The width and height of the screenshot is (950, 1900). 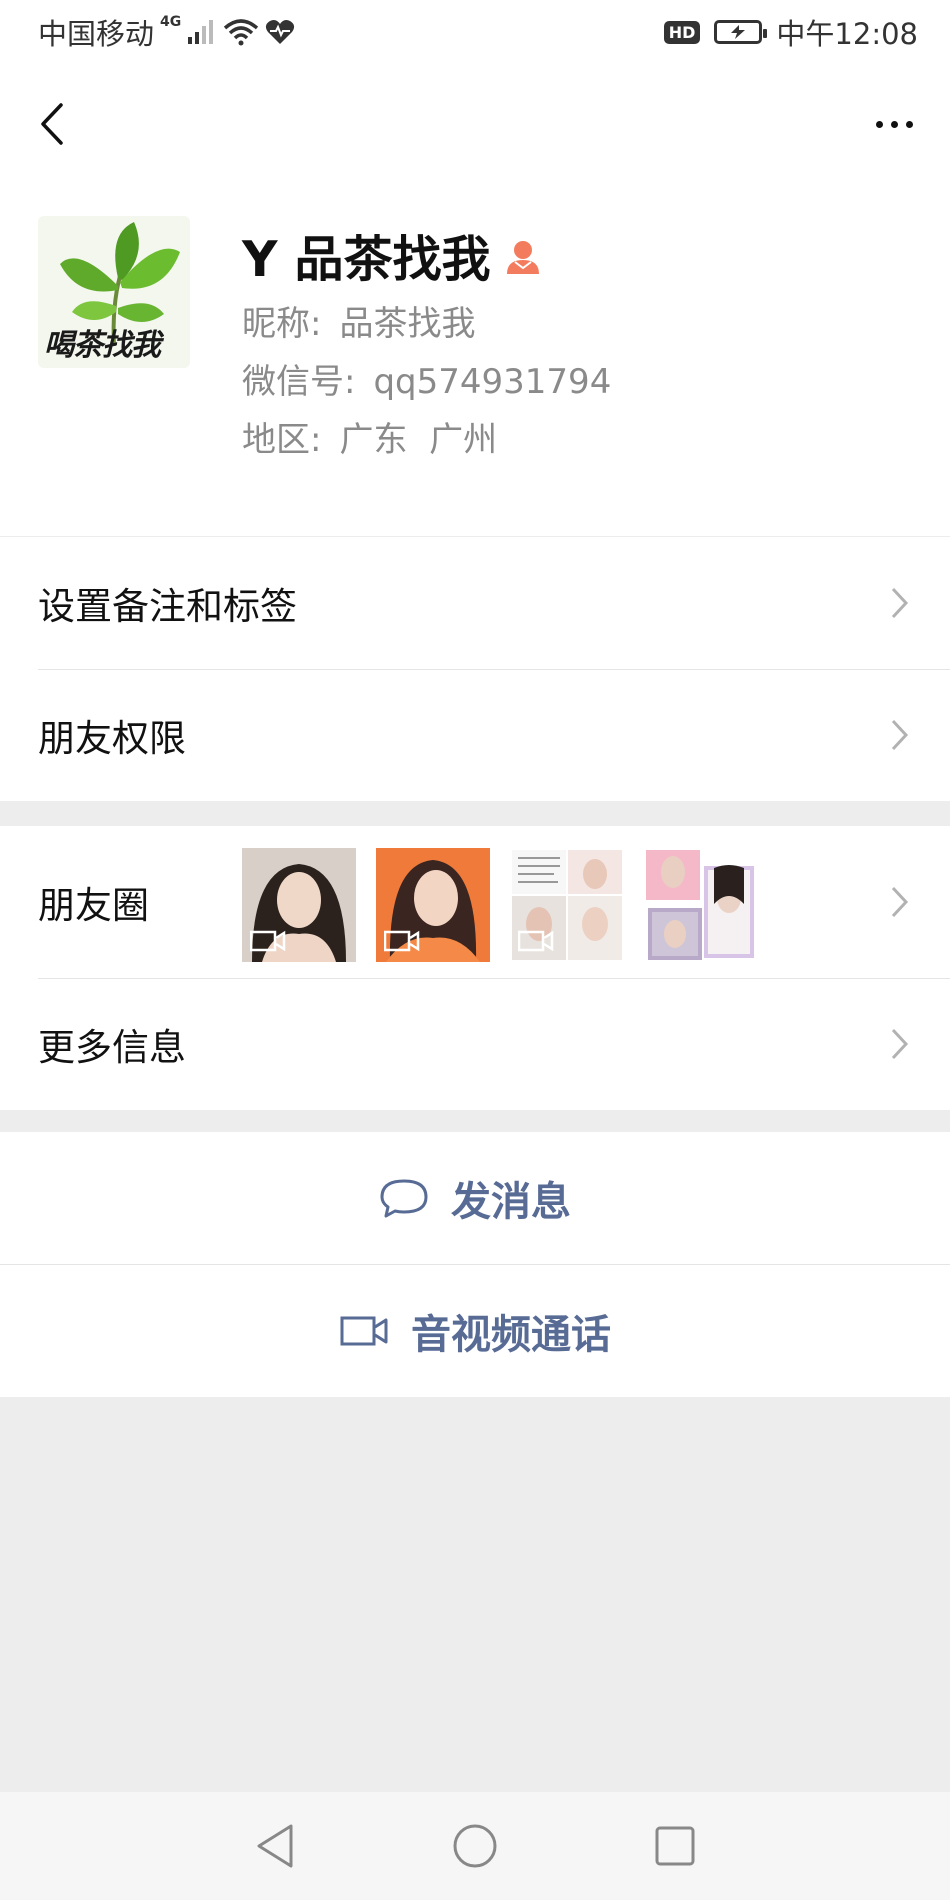 I want to click on moments-thumbnails, so click(x=500, y=905).